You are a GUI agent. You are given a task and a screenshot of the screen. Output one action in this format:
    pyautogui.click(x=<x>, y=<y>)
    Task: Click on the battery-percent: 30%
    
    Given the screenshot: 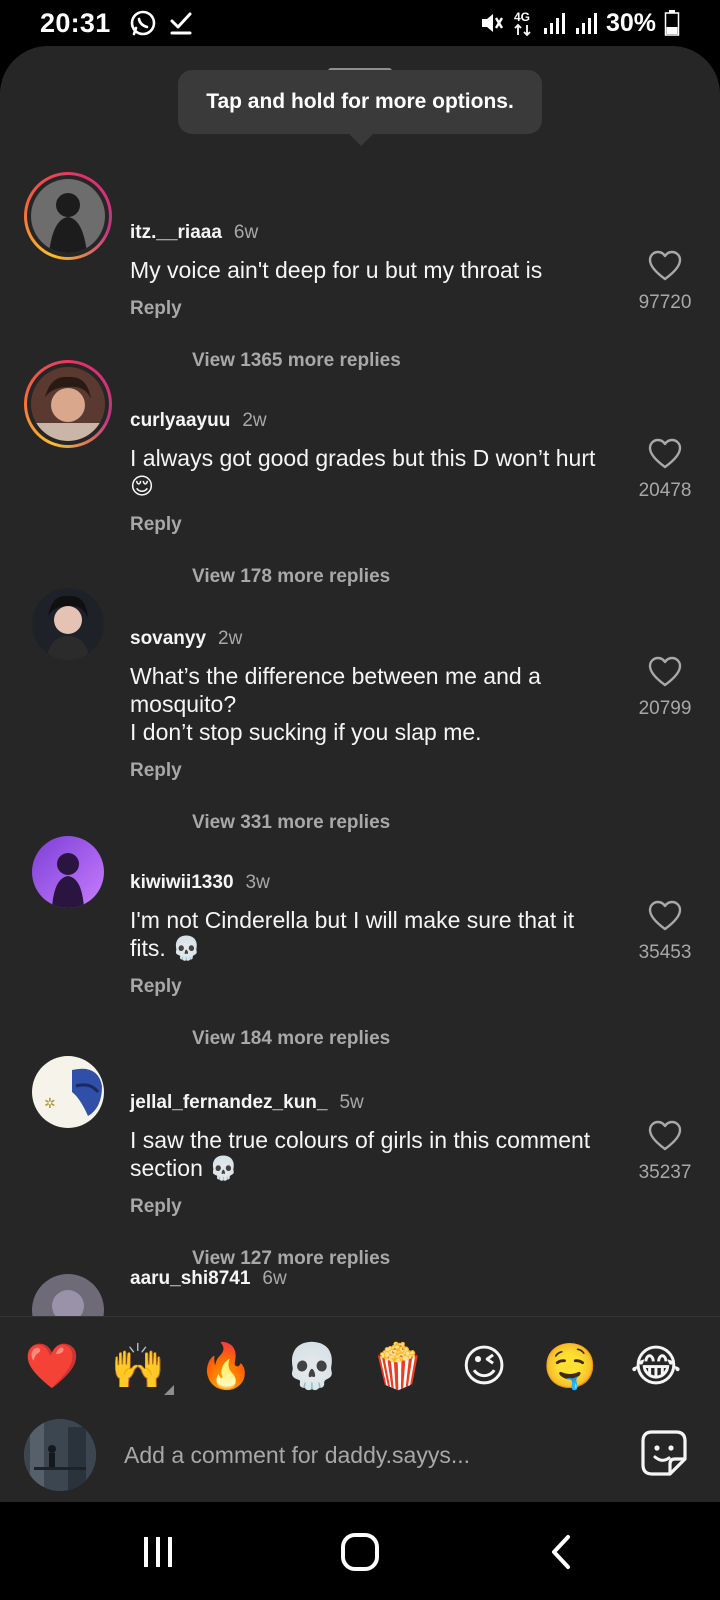 What is the action you would take?
    pyautogui.click(x=630, y=22)
    